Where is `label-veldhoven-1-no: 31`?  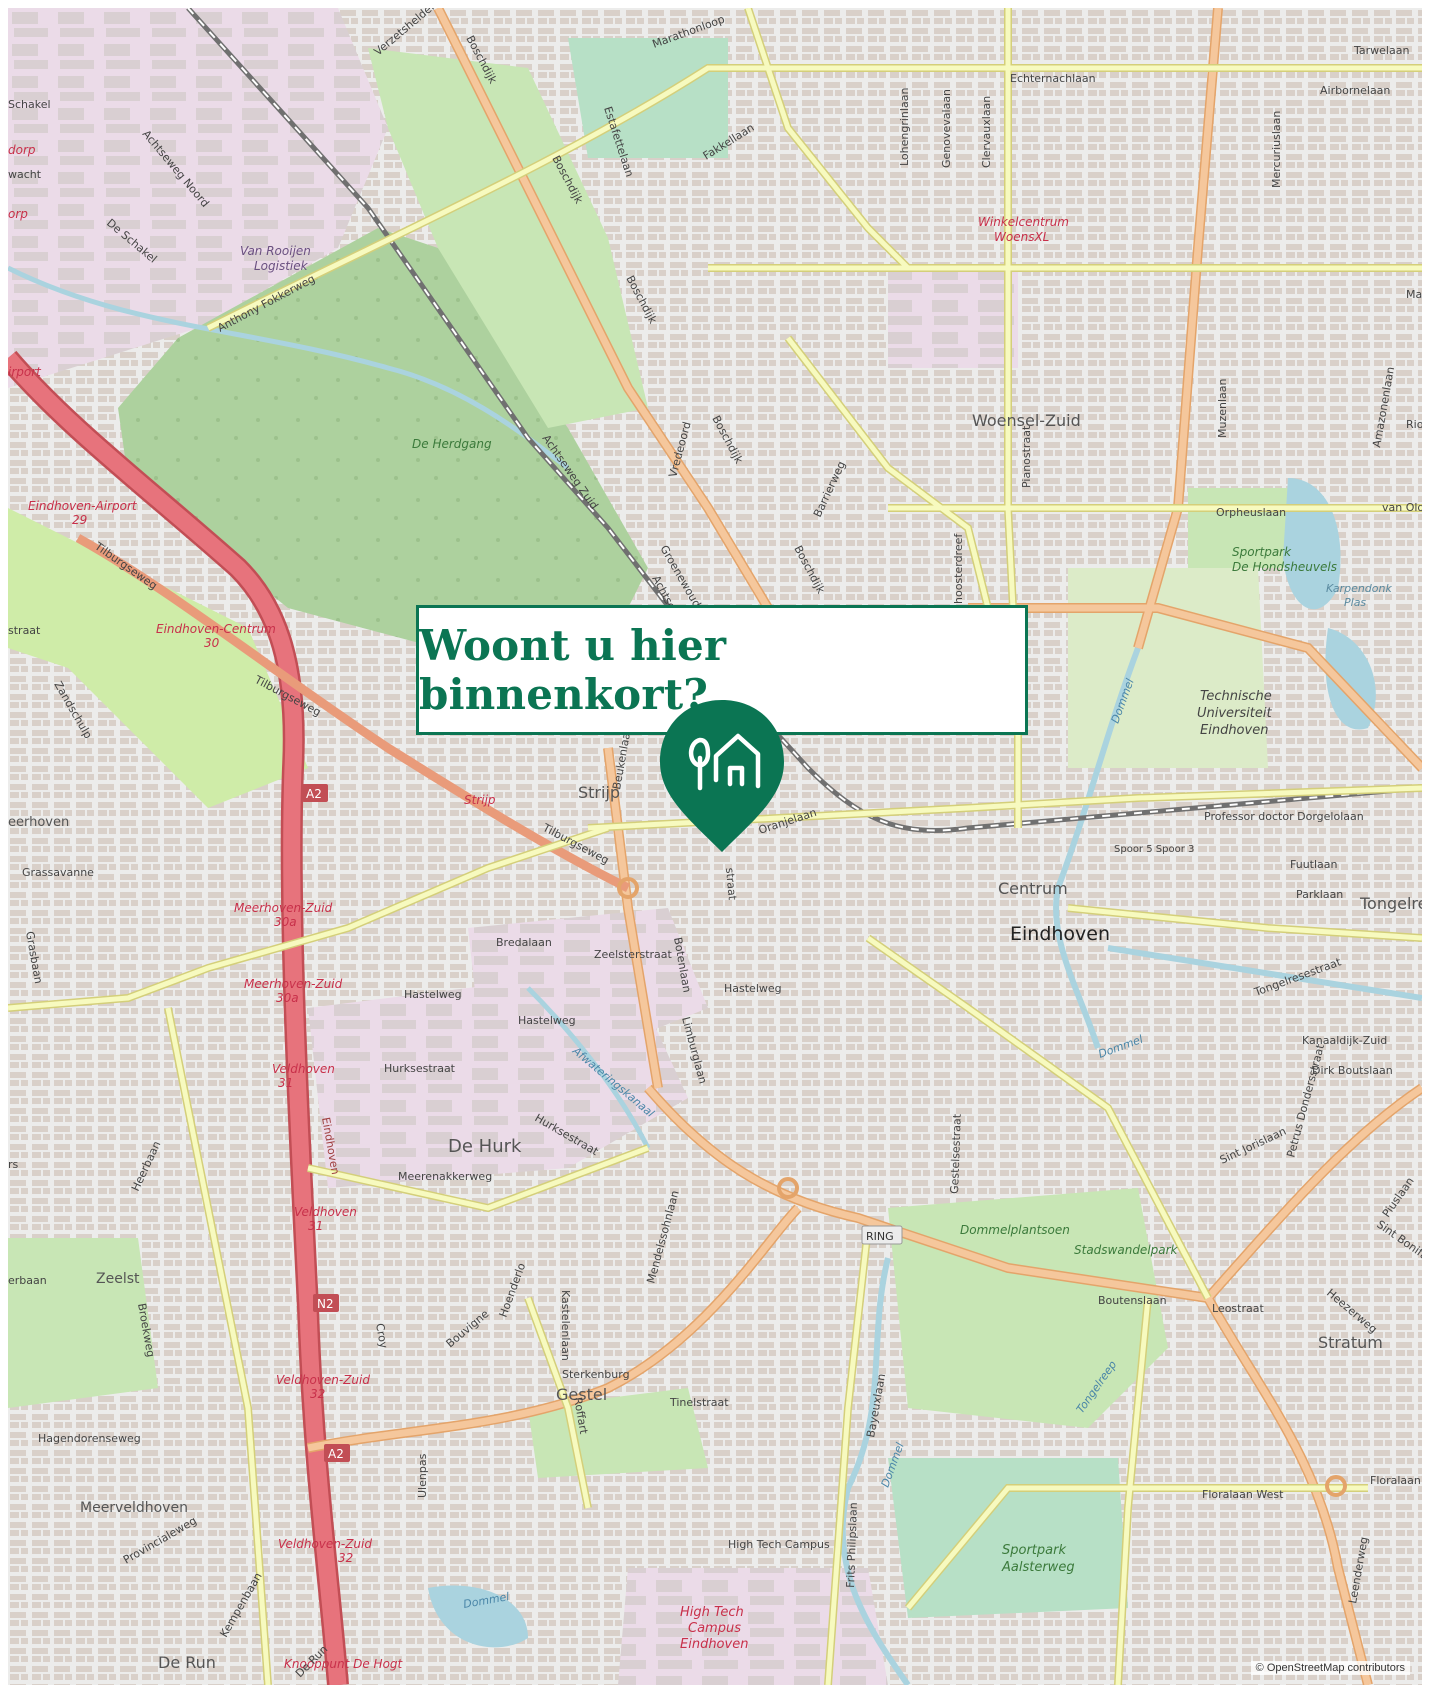 label-veldhoven-1-no: 31 is located at coordinates (285, 1083).